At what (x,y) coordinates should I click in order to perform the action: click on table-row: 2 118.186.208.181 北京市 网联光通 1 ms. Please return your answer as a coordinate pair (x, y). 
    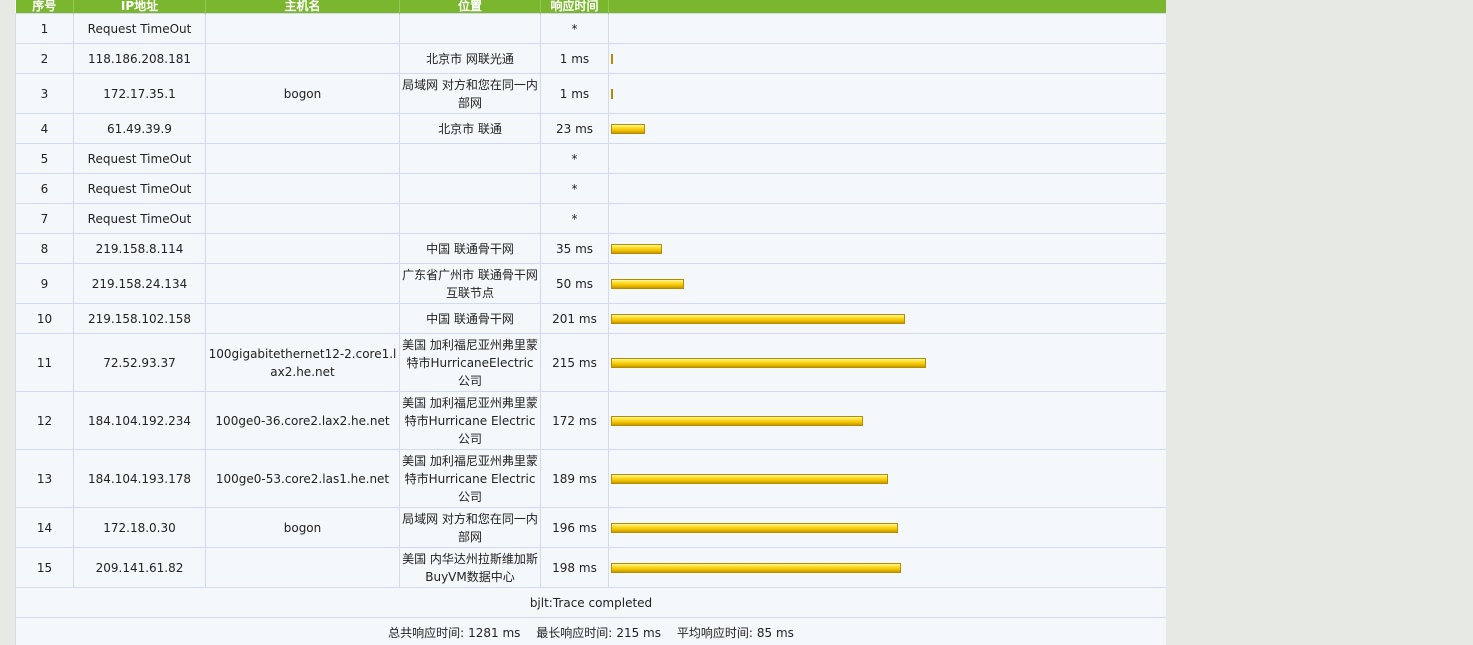
    Looking at the image, I should click on (590, 58).